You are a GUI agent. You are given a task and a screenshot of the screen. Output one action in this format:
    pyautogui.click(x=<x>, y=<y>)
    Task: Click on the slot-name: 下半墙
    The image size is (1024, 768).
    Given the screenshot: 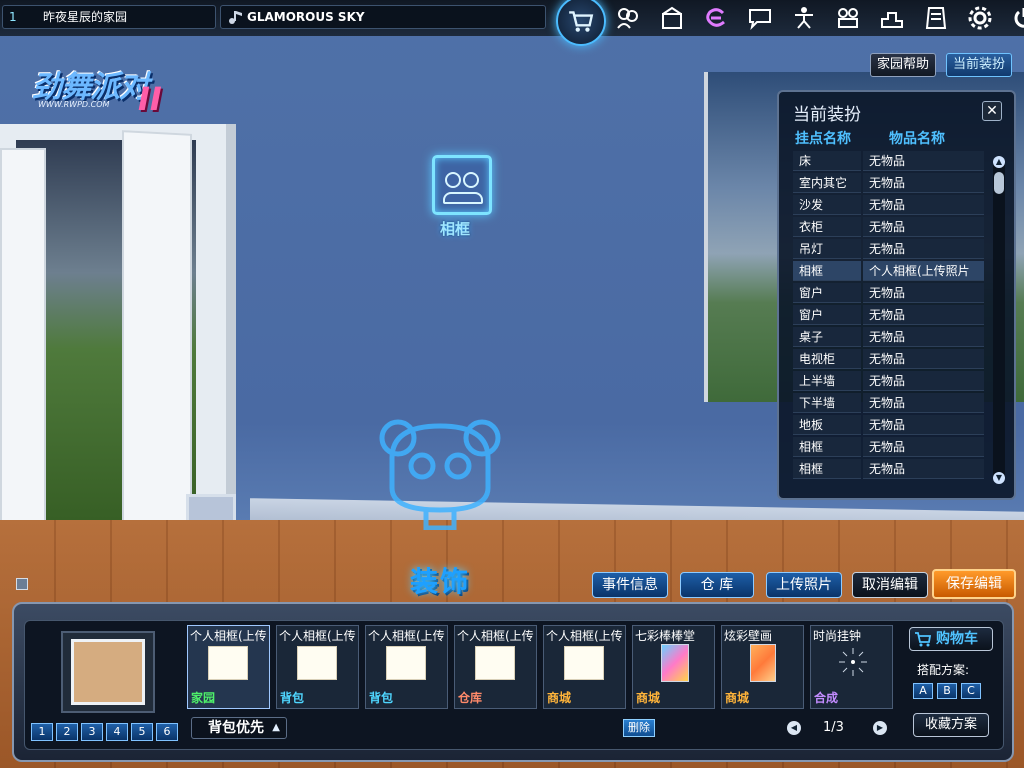 What is the action you would take?
    pyautogui.click(x=827, y=403)
    